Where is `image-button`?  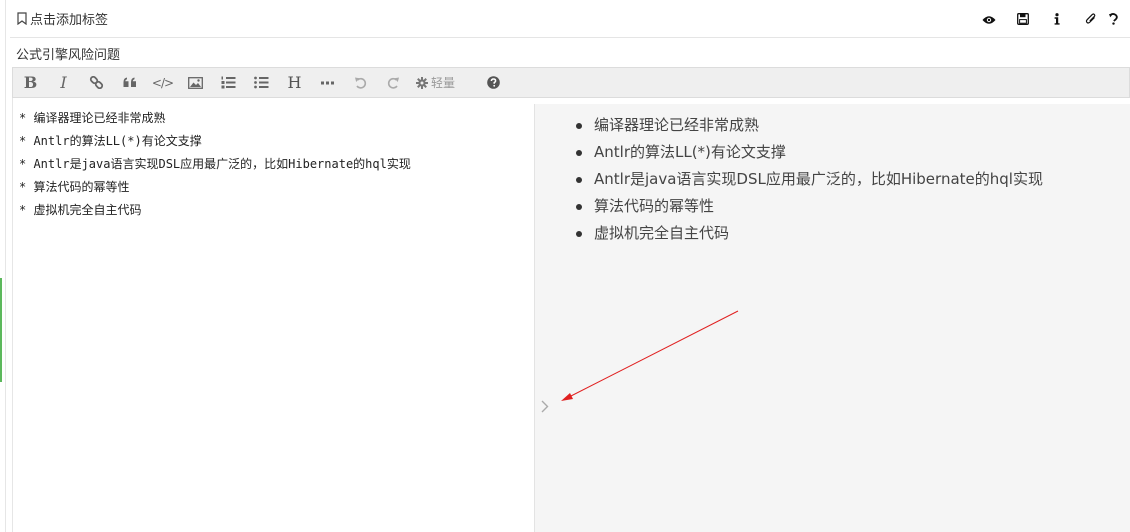 image-button is located at coordinates (195, 82).